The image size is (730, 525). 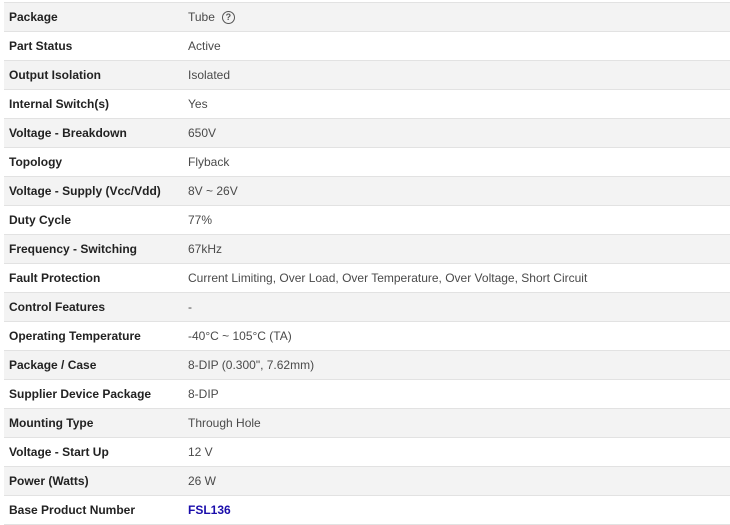 What do you see at coordinates (367, 452) in the screenshot?
I see `table-row-voltage-start-up: Voltage - Start Up 12 V` at bounding box center [367, 452].